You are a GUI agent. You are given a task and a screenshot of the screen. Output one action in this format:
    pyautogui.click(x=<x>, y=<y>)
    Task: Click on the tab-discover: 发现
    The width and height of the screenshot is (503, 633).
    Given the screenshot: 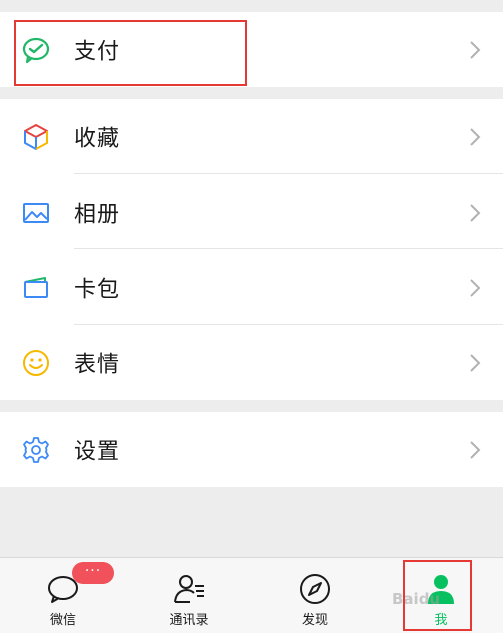 What is the action you would take?
    pyautogui.click(x=315, y=595)
    